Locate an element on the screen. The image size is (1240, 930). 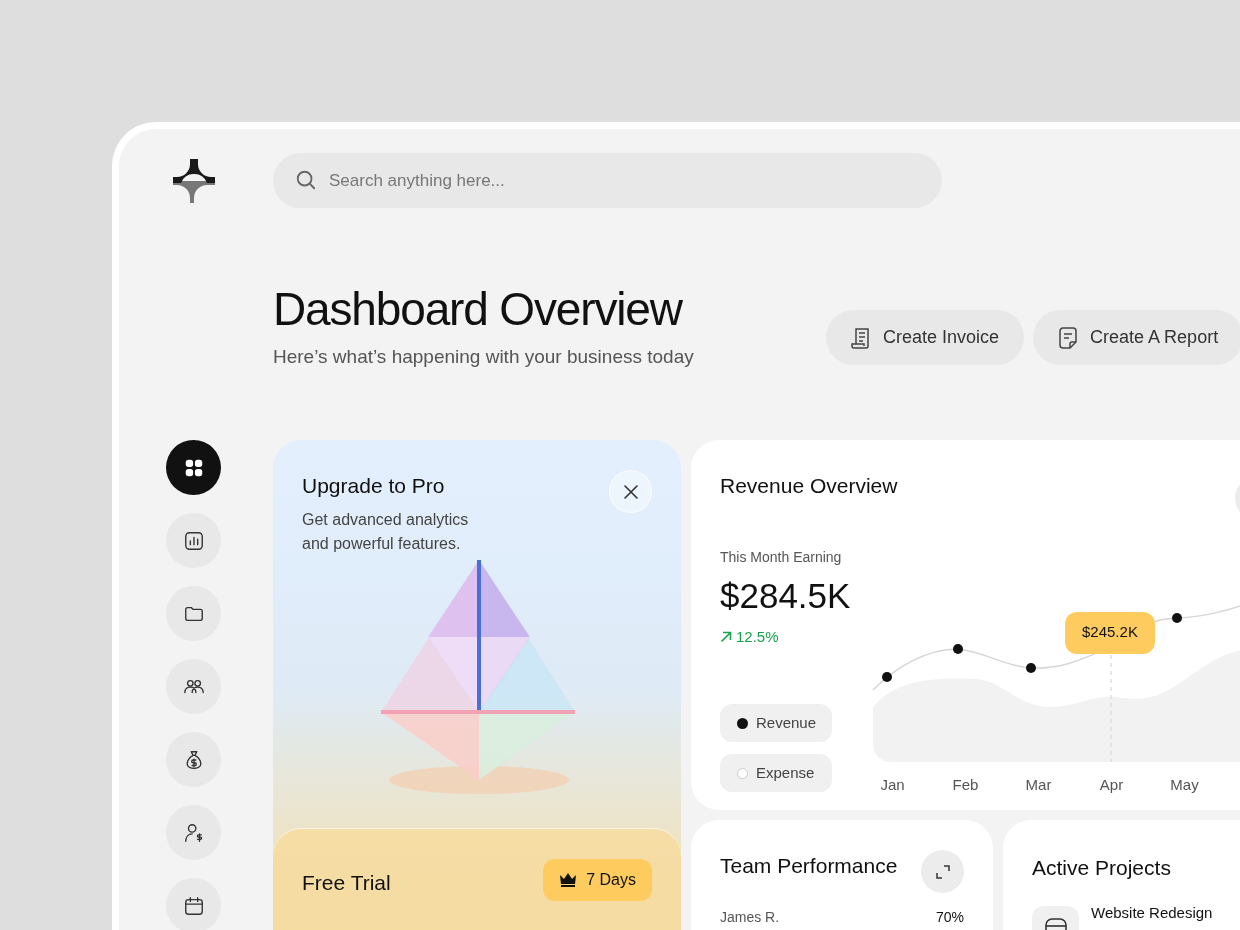
arrow-up-right-icon is located at coordinates (726, 636).